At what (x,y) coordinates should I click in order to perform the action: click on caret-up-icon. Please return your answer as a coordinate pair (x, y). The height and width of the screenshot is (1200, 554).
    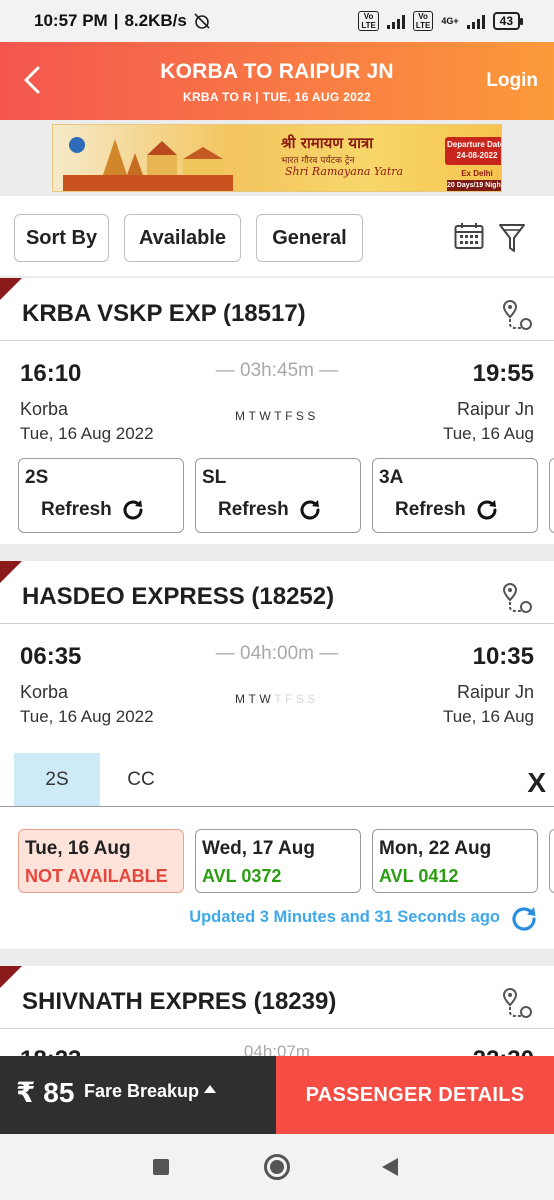
    Looking at the image, I should click on (210, 1089).